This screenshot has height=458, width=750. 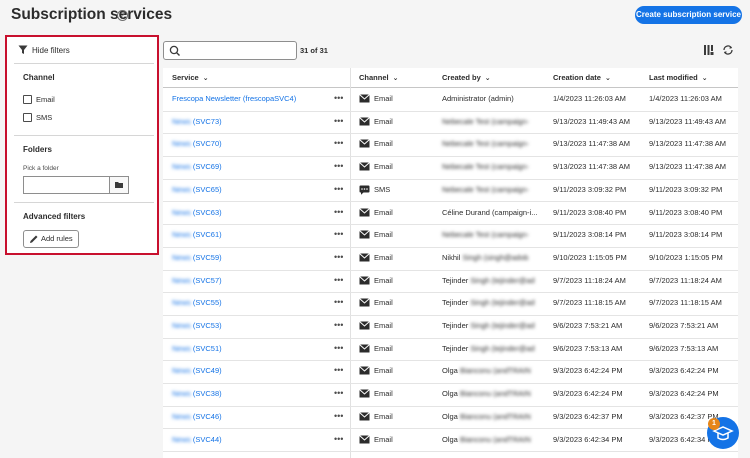 I want to click on last-modified-date: 9/10/2023 1:15:05 PM, so click(x=686, y=257).